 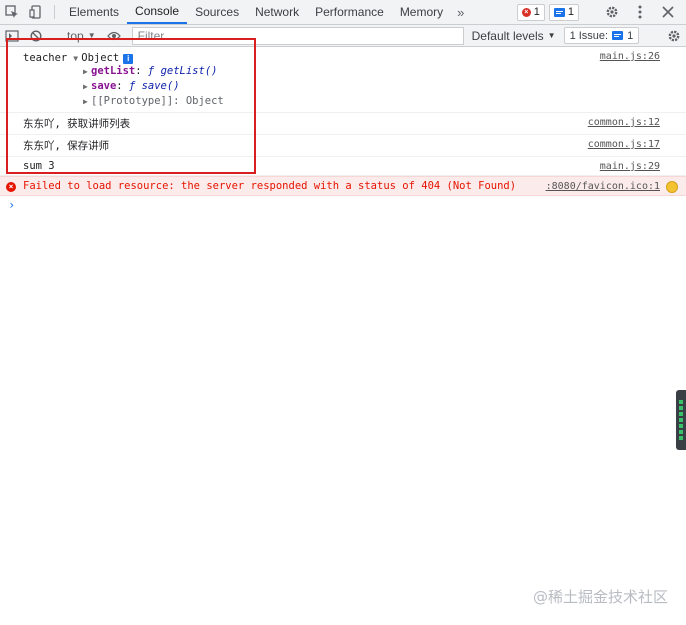 I want to click on message-count-badge: 1, so click(x=563, y=12).